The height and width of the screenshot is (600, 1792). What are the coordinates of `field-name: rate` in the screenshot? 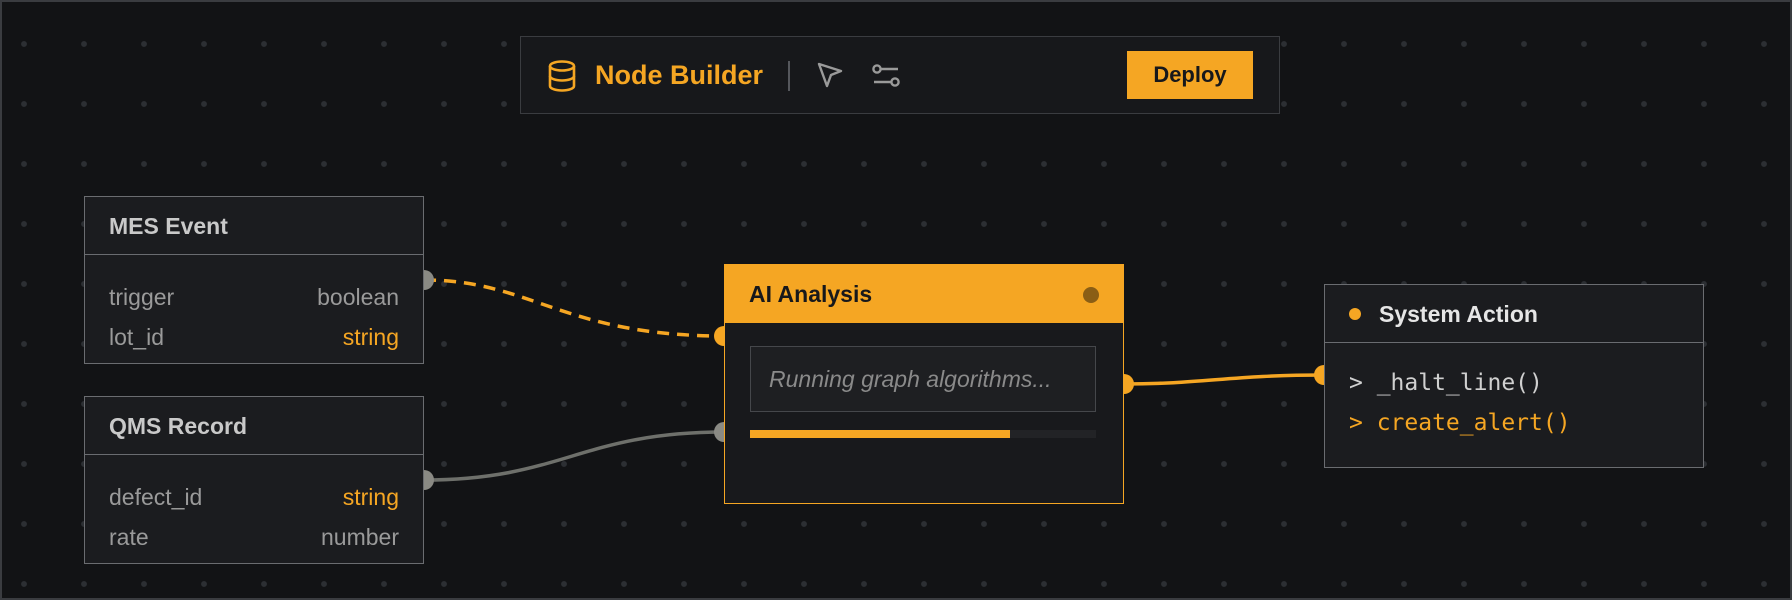 It's located at (129, 537).